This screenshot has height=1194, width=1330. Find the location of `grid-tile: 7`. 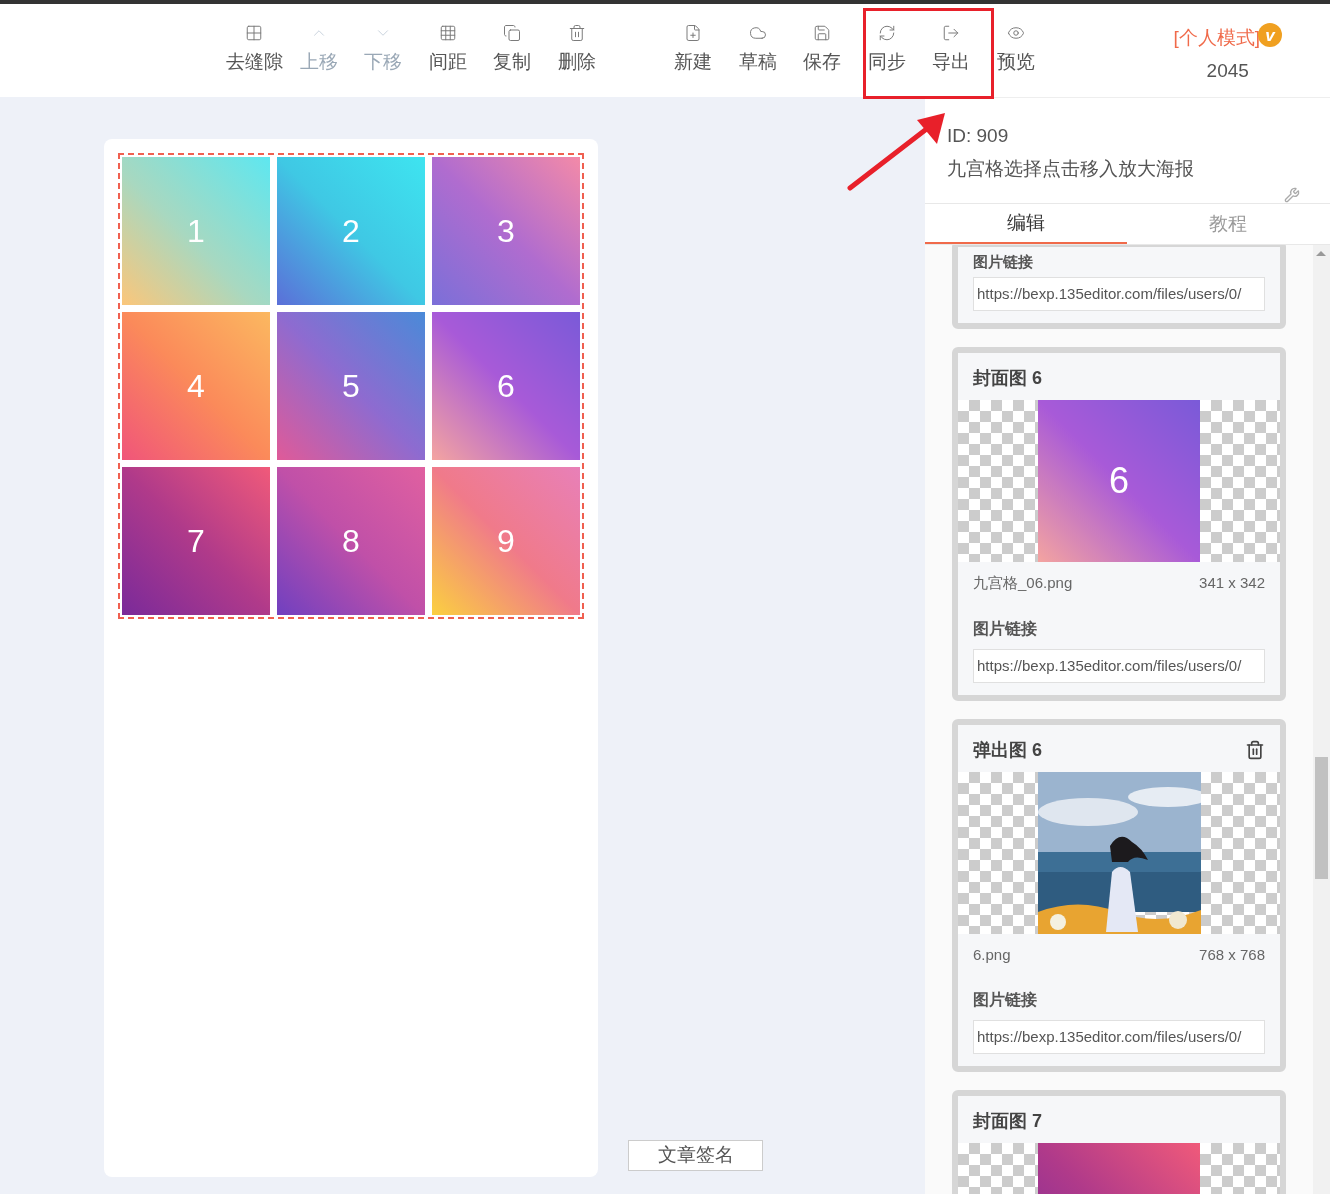

grid-tile: 7 is located at coordinates (196, 541).